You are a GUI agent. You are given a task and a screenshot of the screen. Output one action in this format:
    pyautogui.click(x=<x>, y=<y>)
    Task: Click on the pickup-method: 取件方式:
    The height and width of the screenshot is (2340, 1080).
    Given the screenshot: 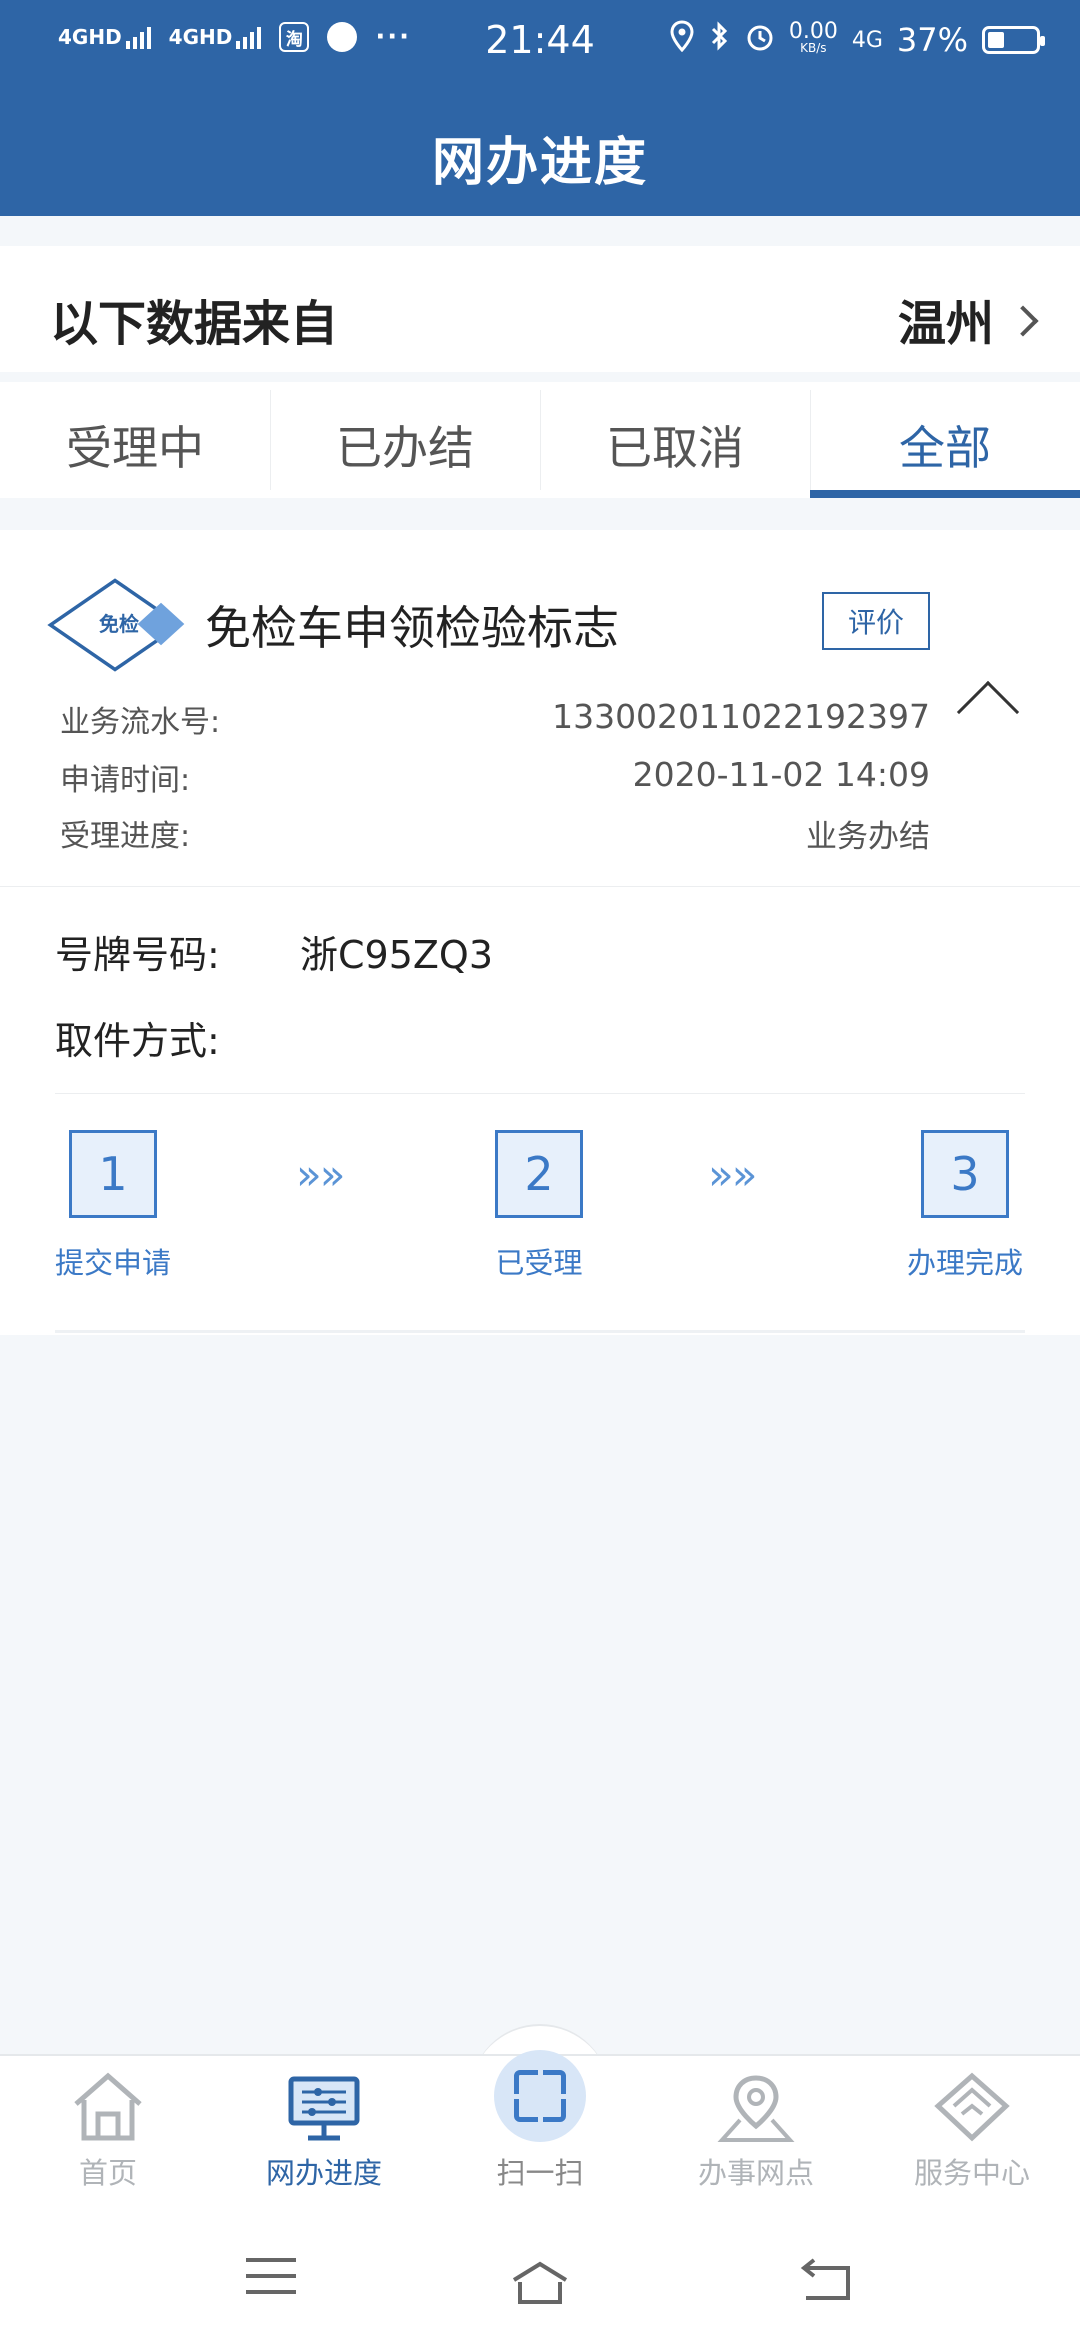 What is the action you would take?
    pyautogui.click(x=137, y=1041)
    